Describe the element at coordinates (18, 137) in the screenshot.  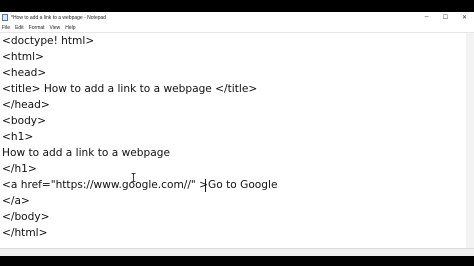
I see `editor-line-7: <h1>` at that location.